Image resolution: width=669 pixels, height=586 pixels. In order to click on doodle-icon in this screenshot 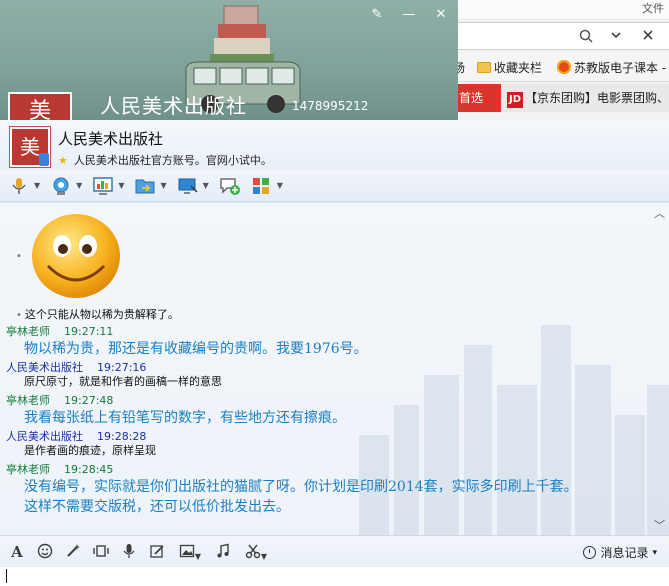, I will do `click(157, 552)`.